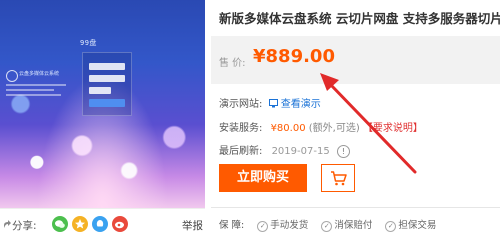  Describe the element at coordinates (282, 226) in the screenshot. I see `guarantee-item: ✓ 手动发货` at that location.